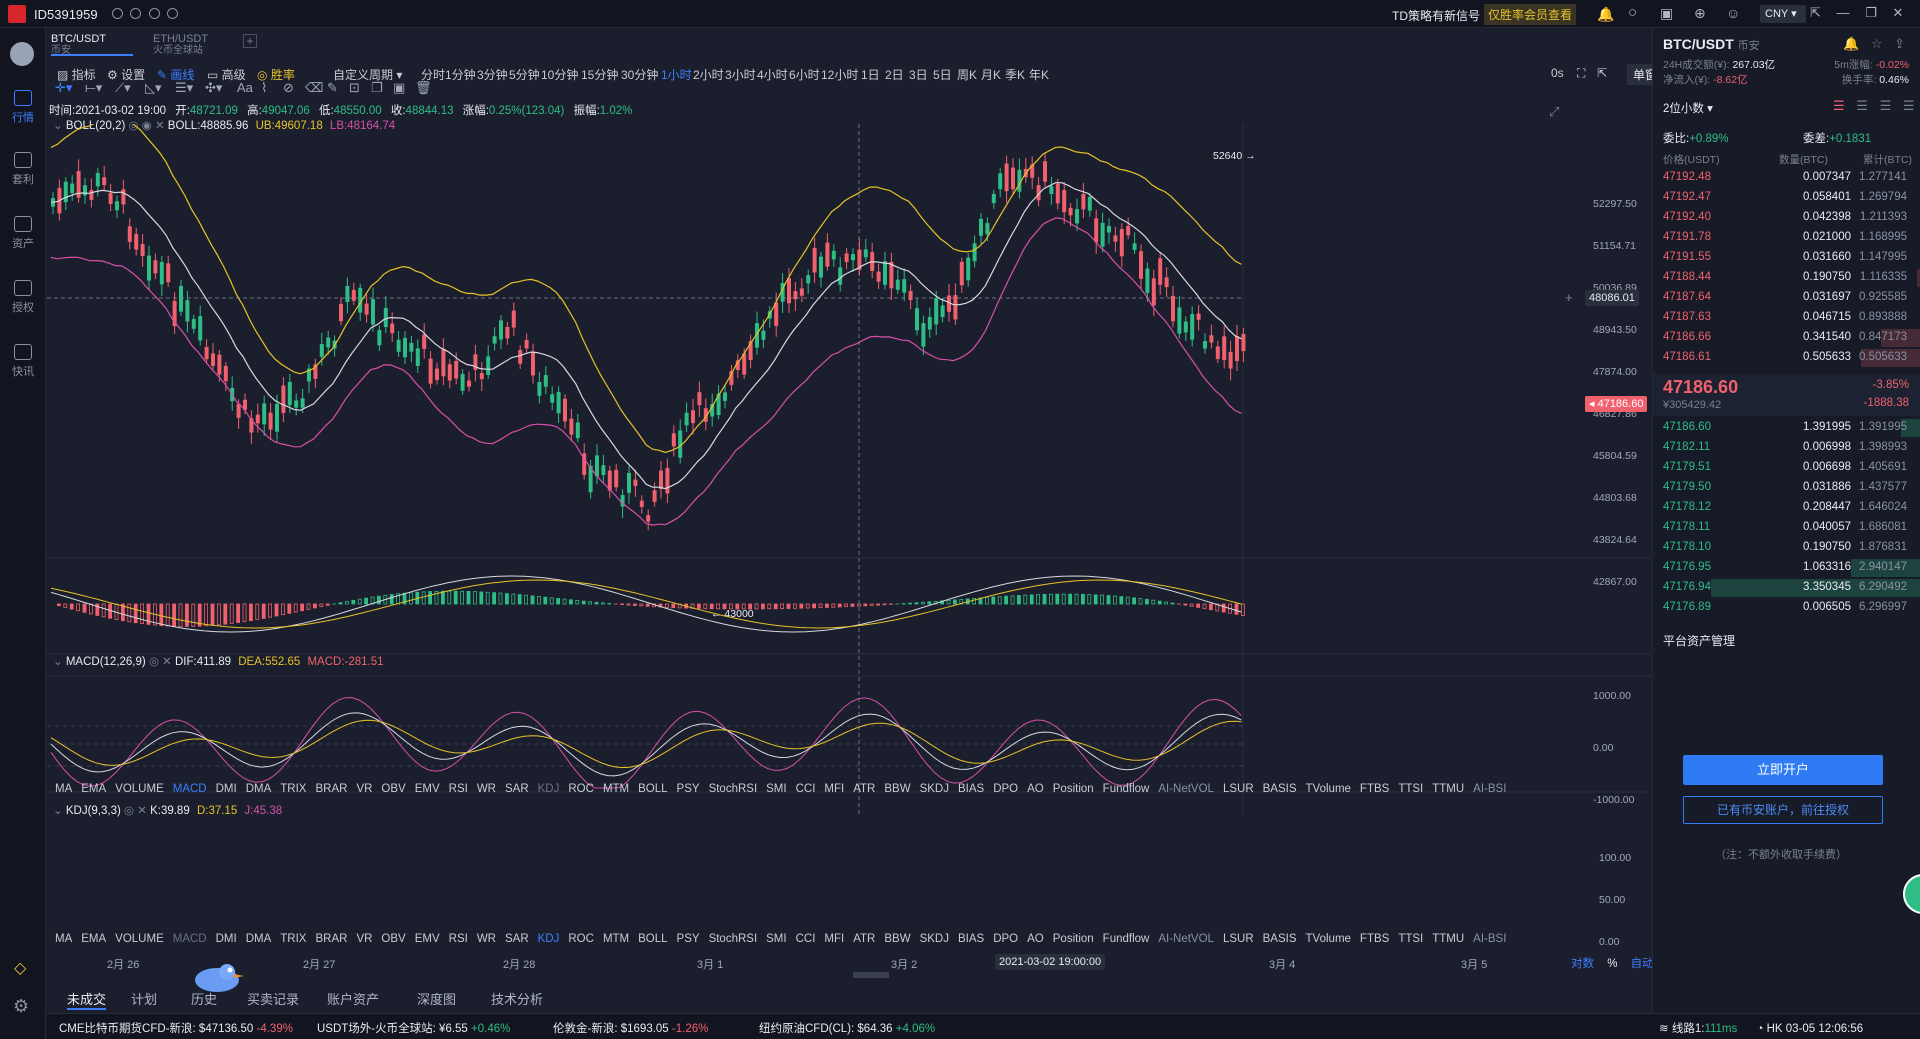  What do you see at coordinates (427, 939) in the screenshot?
I see `indicator-emv: EMV` at bounding box center [427, 939].